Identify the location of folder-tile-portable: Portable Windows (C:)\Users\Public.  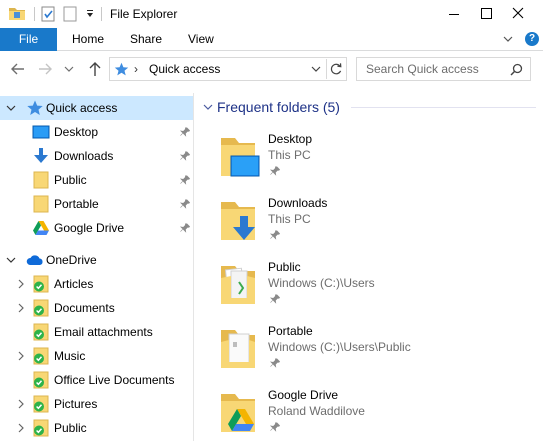
(377, 352).